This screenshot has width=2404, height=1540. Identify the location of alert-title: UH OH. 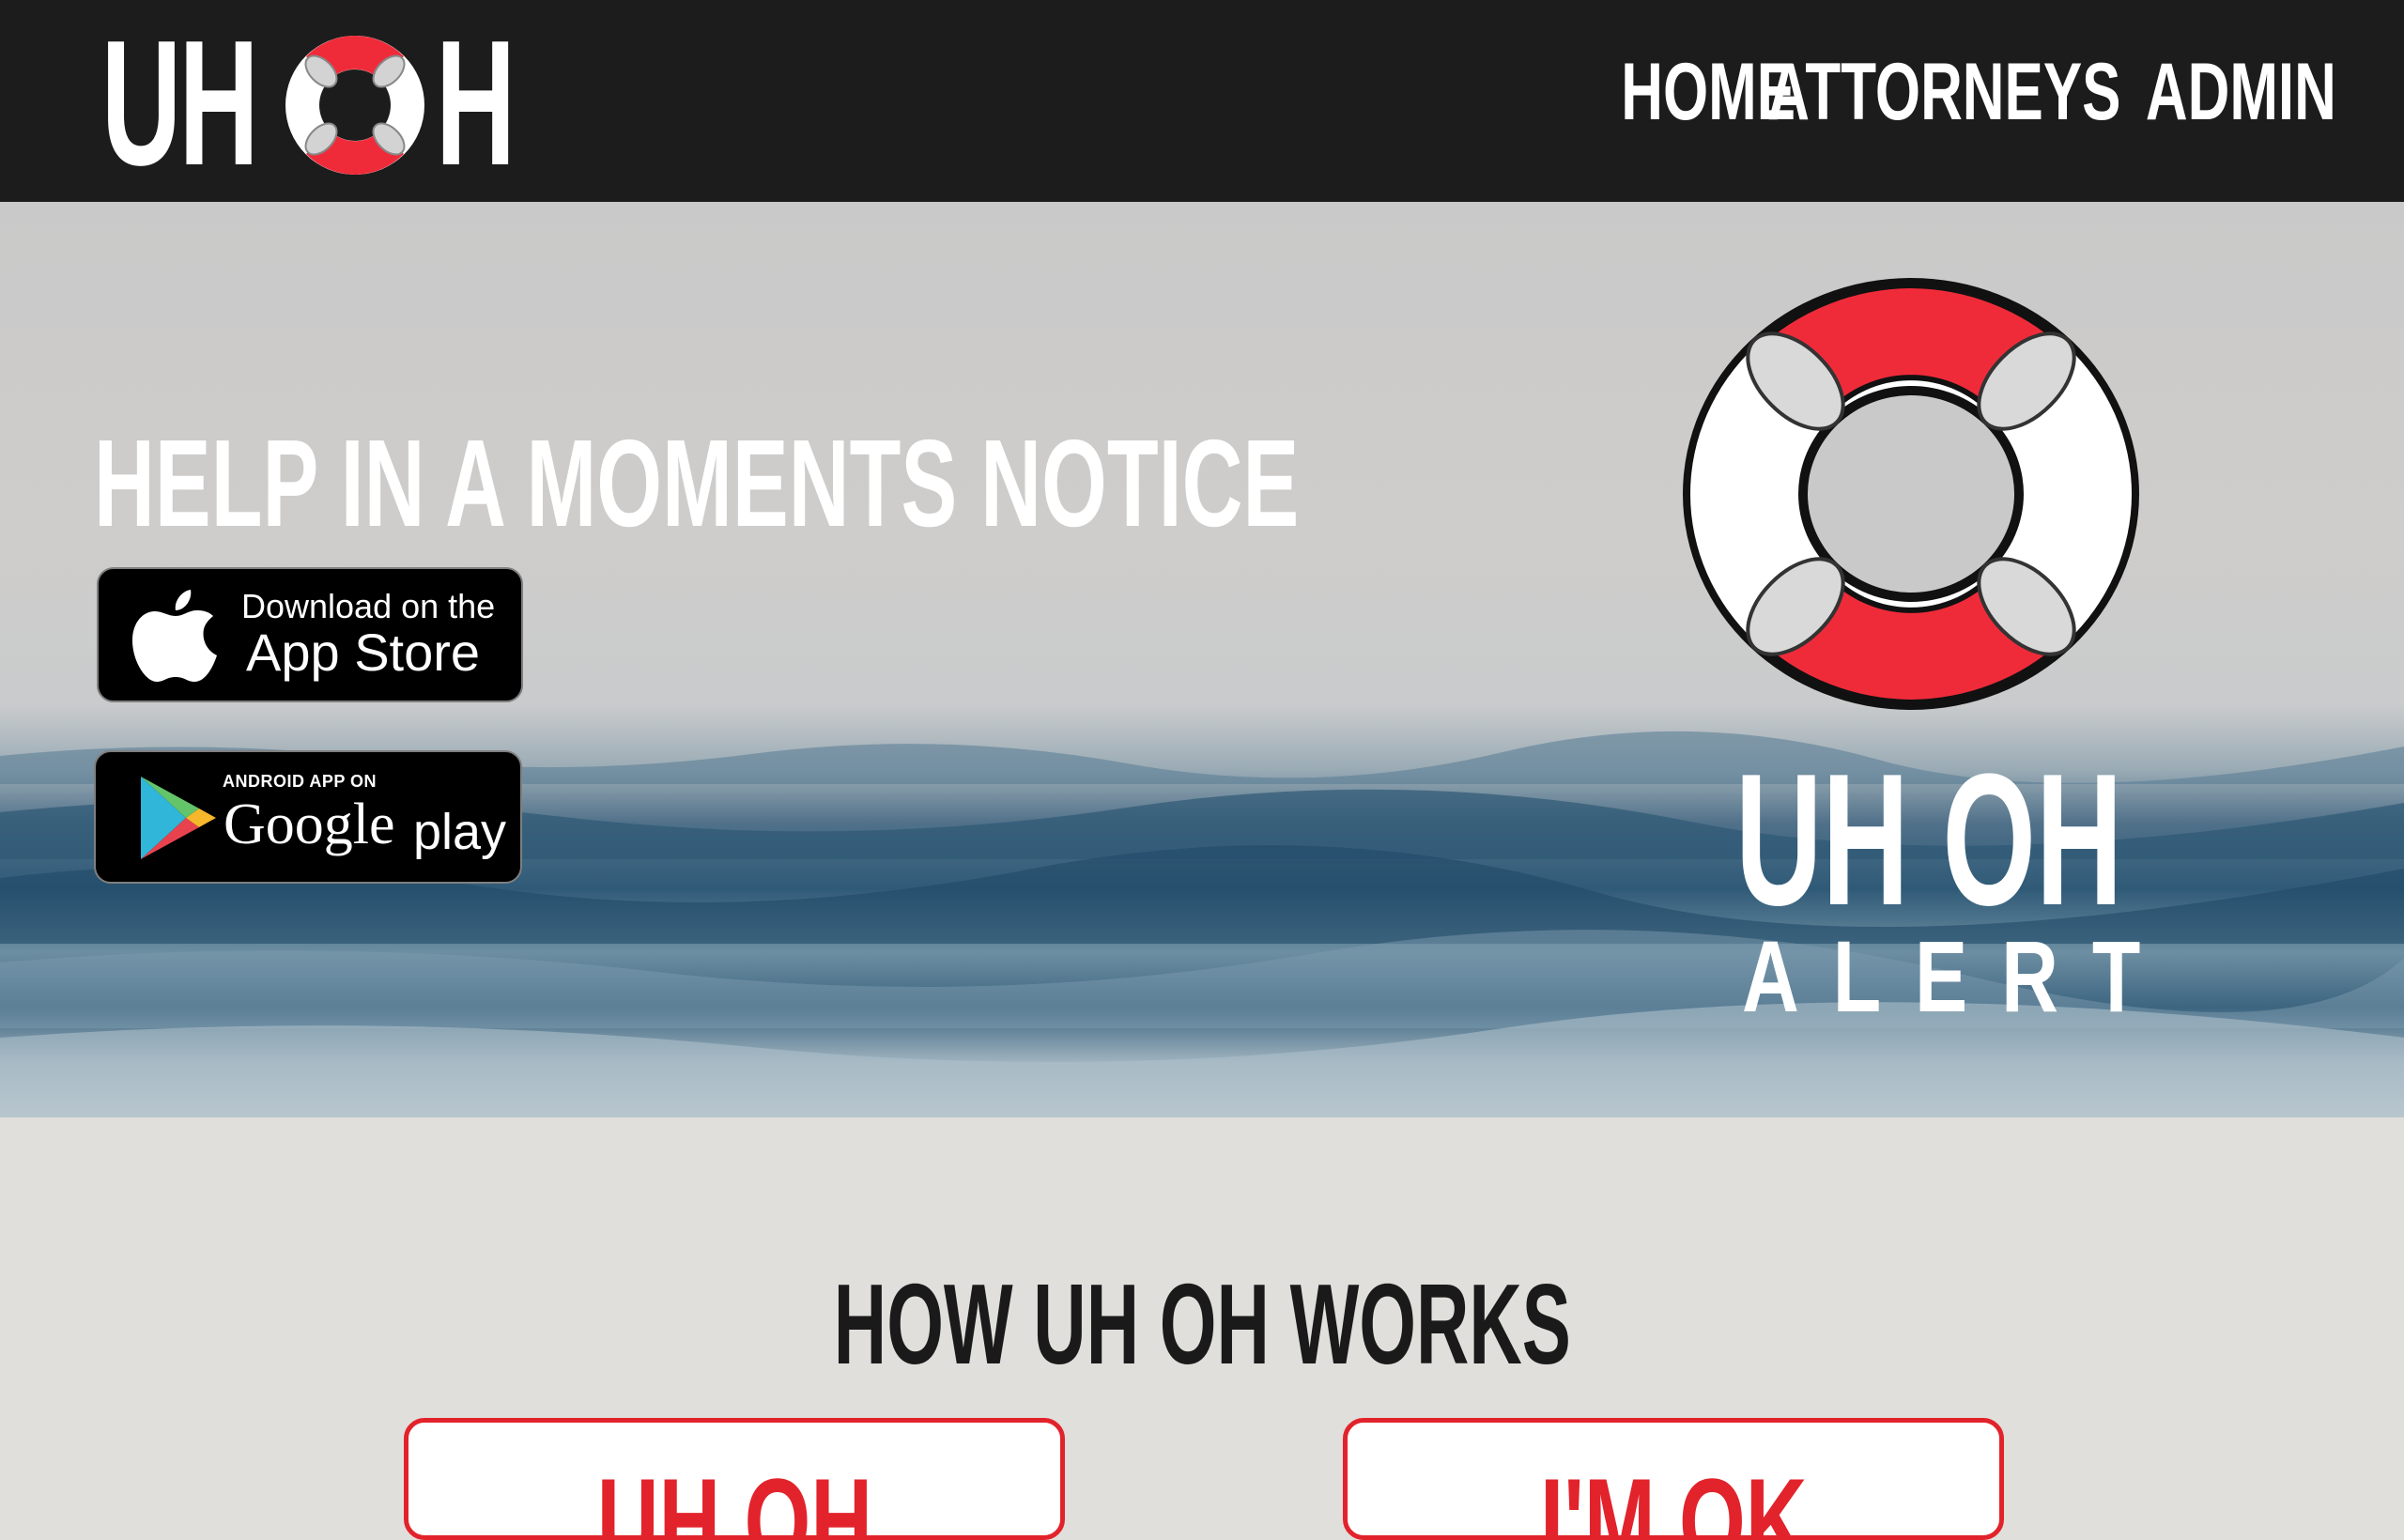
(1929, 840).